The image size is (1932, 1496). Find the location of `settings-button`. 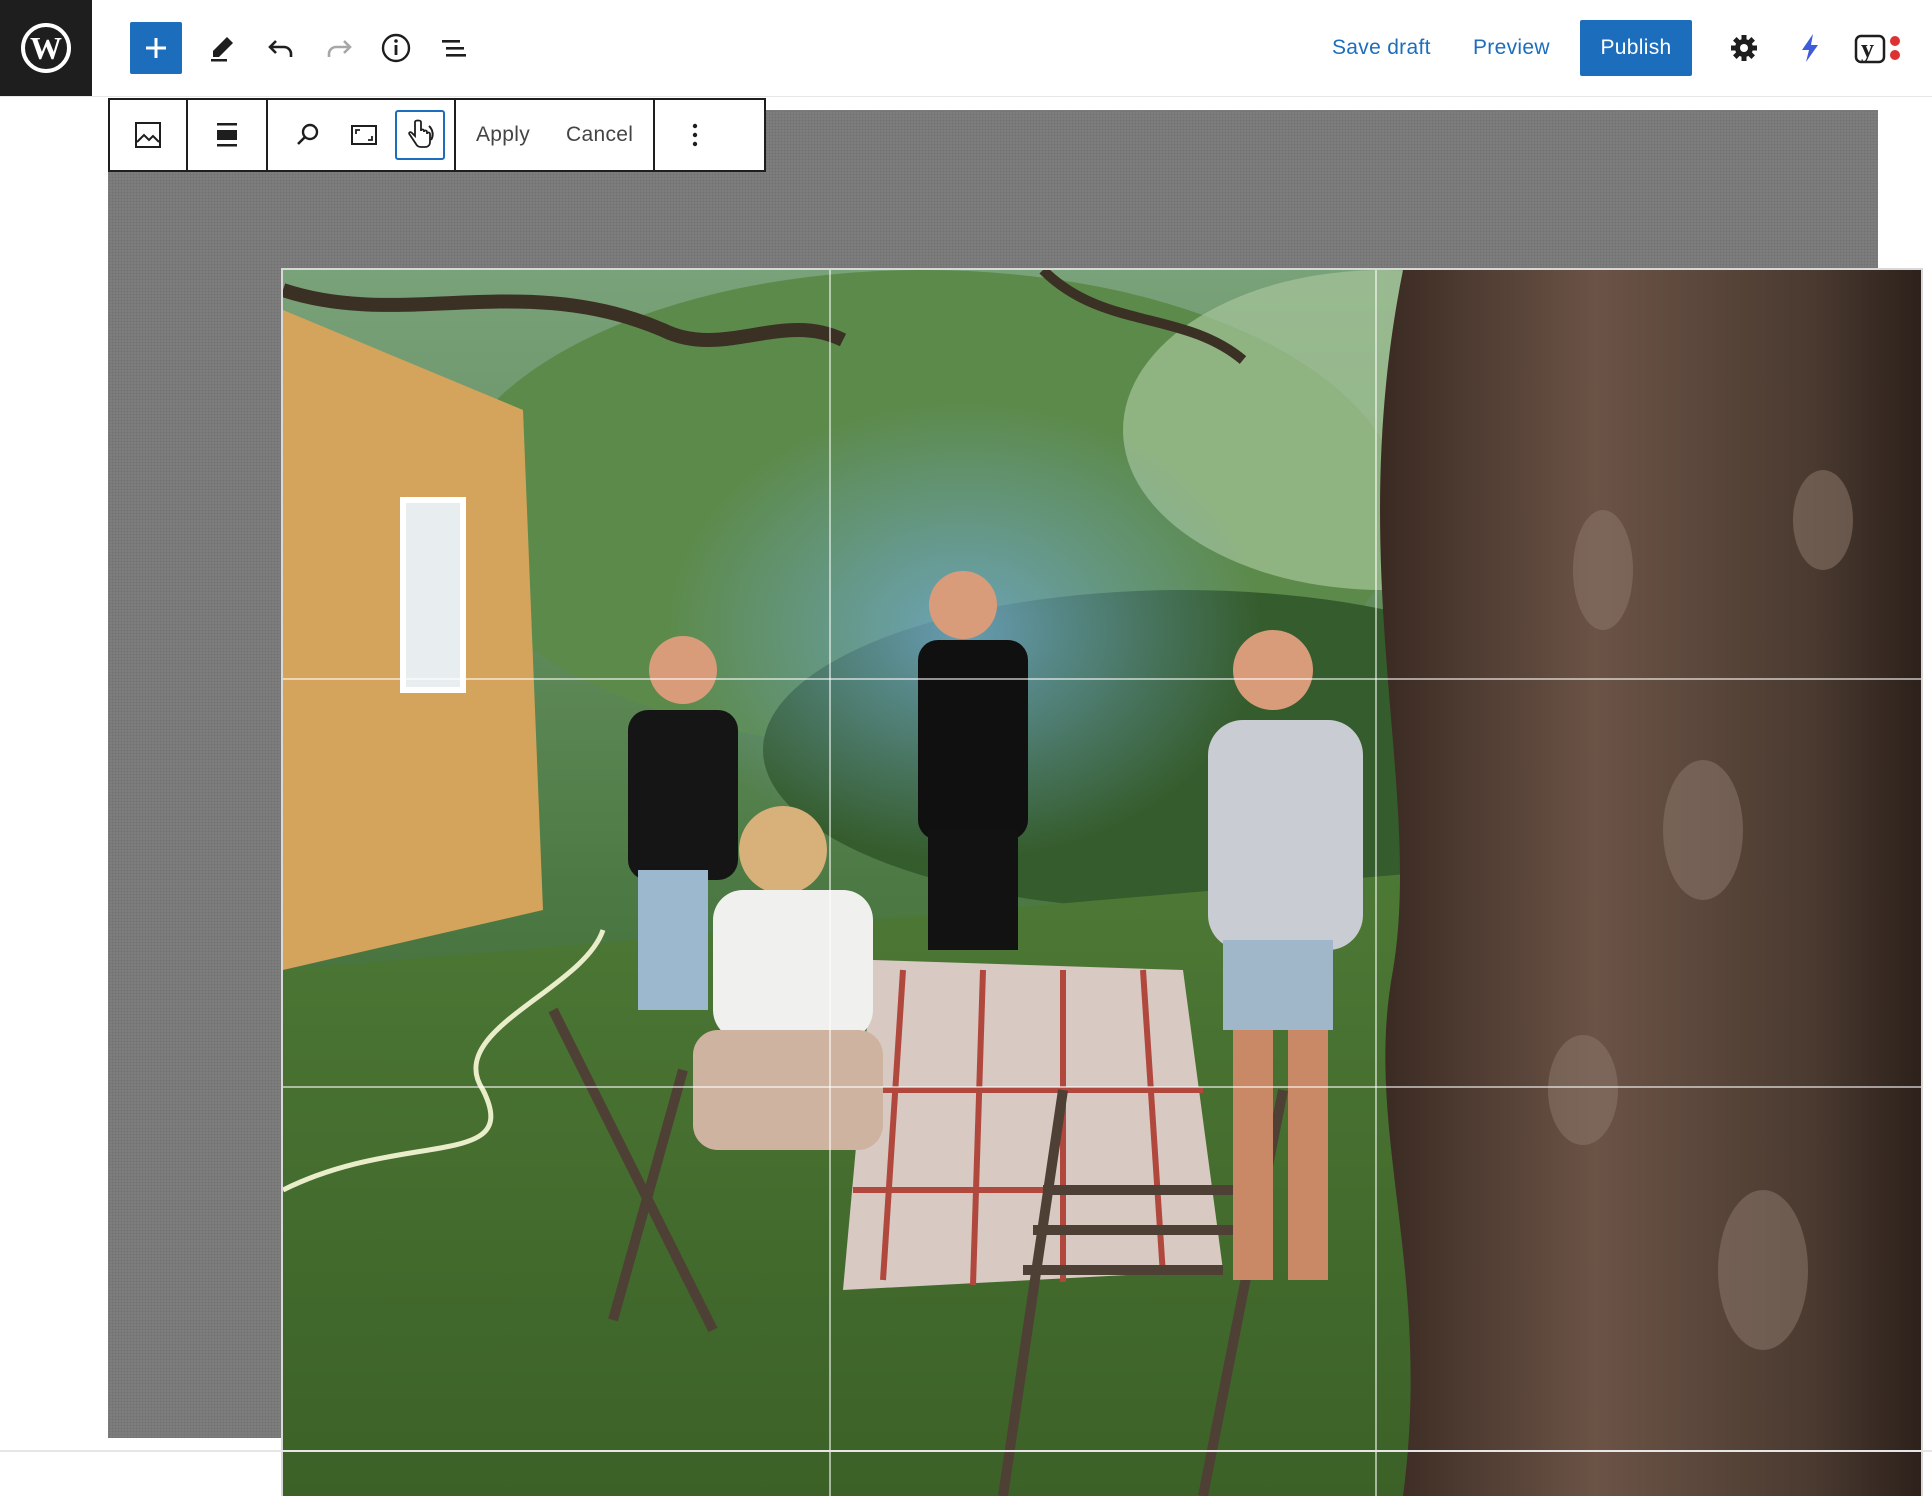

settings-button is located at coordinates (1744, 48).